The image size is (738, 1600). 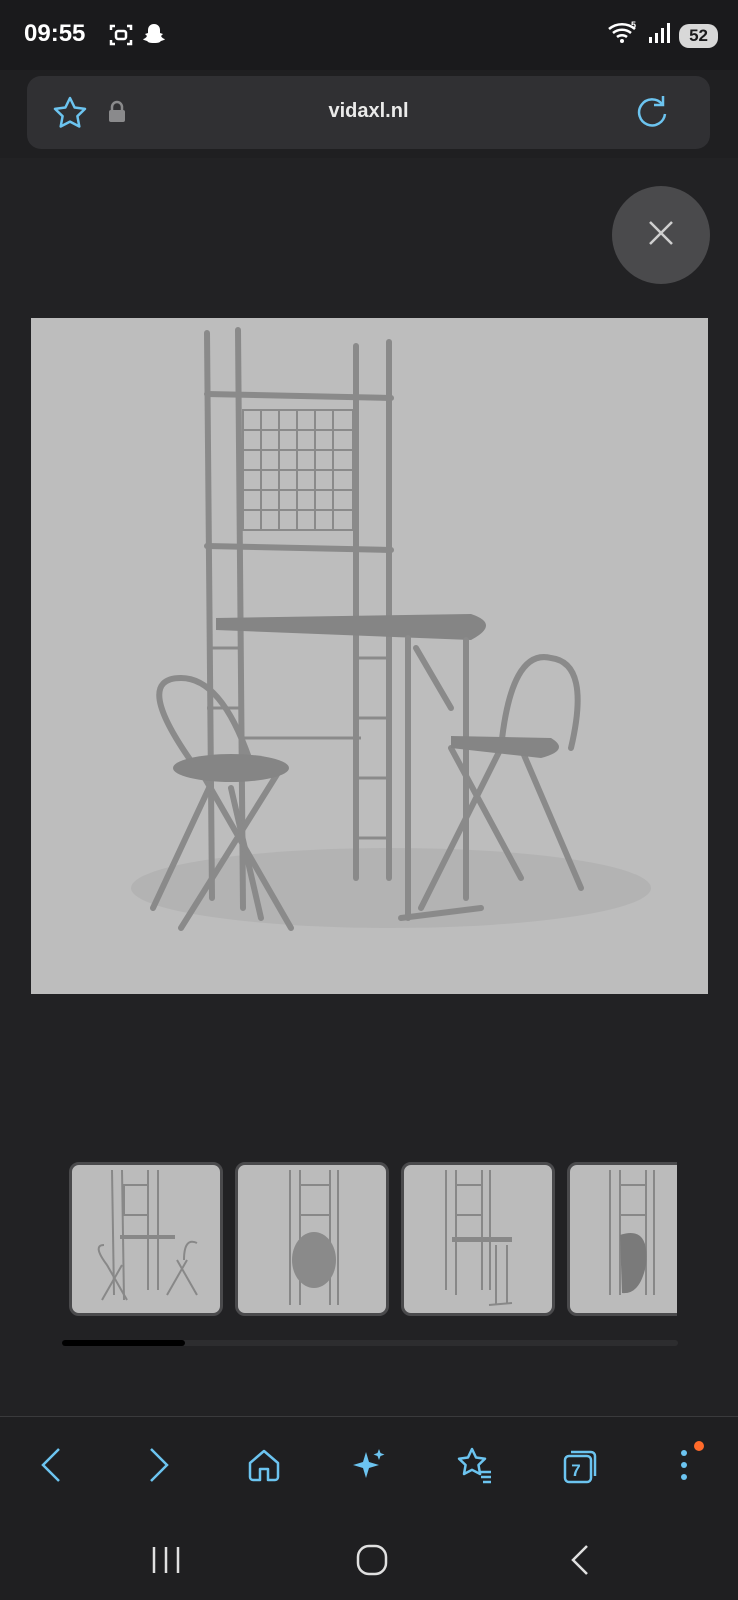 What do you see at coordinates (684, 1467) in the screenshot?
I see `more-vertical-icon` at bounding box center [684, 1467].